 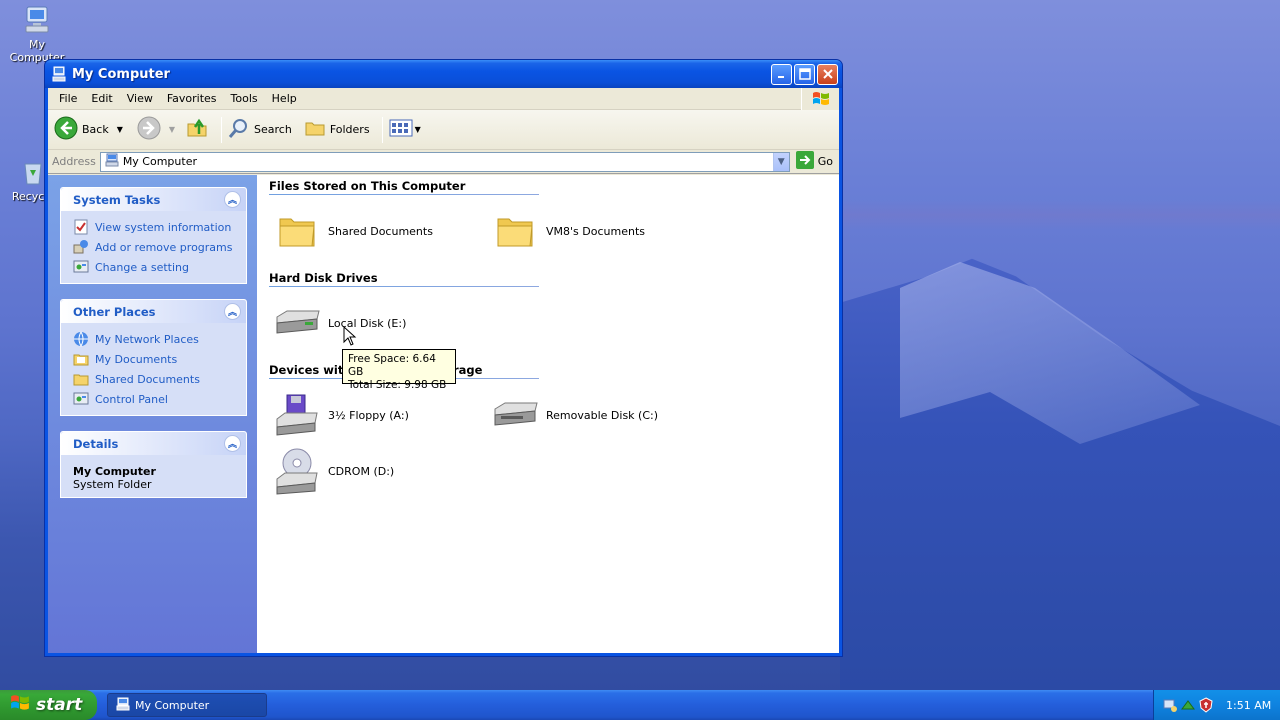 I want to click on item-removable-disk-c: Removable Disk (C:), so click(x=600, y=415).